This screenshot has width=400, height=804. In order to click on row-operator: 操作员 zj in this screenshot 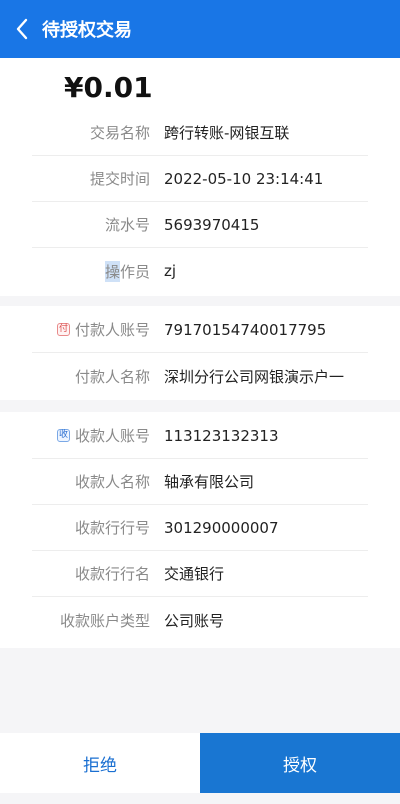, I will do `click(200, 271)`.